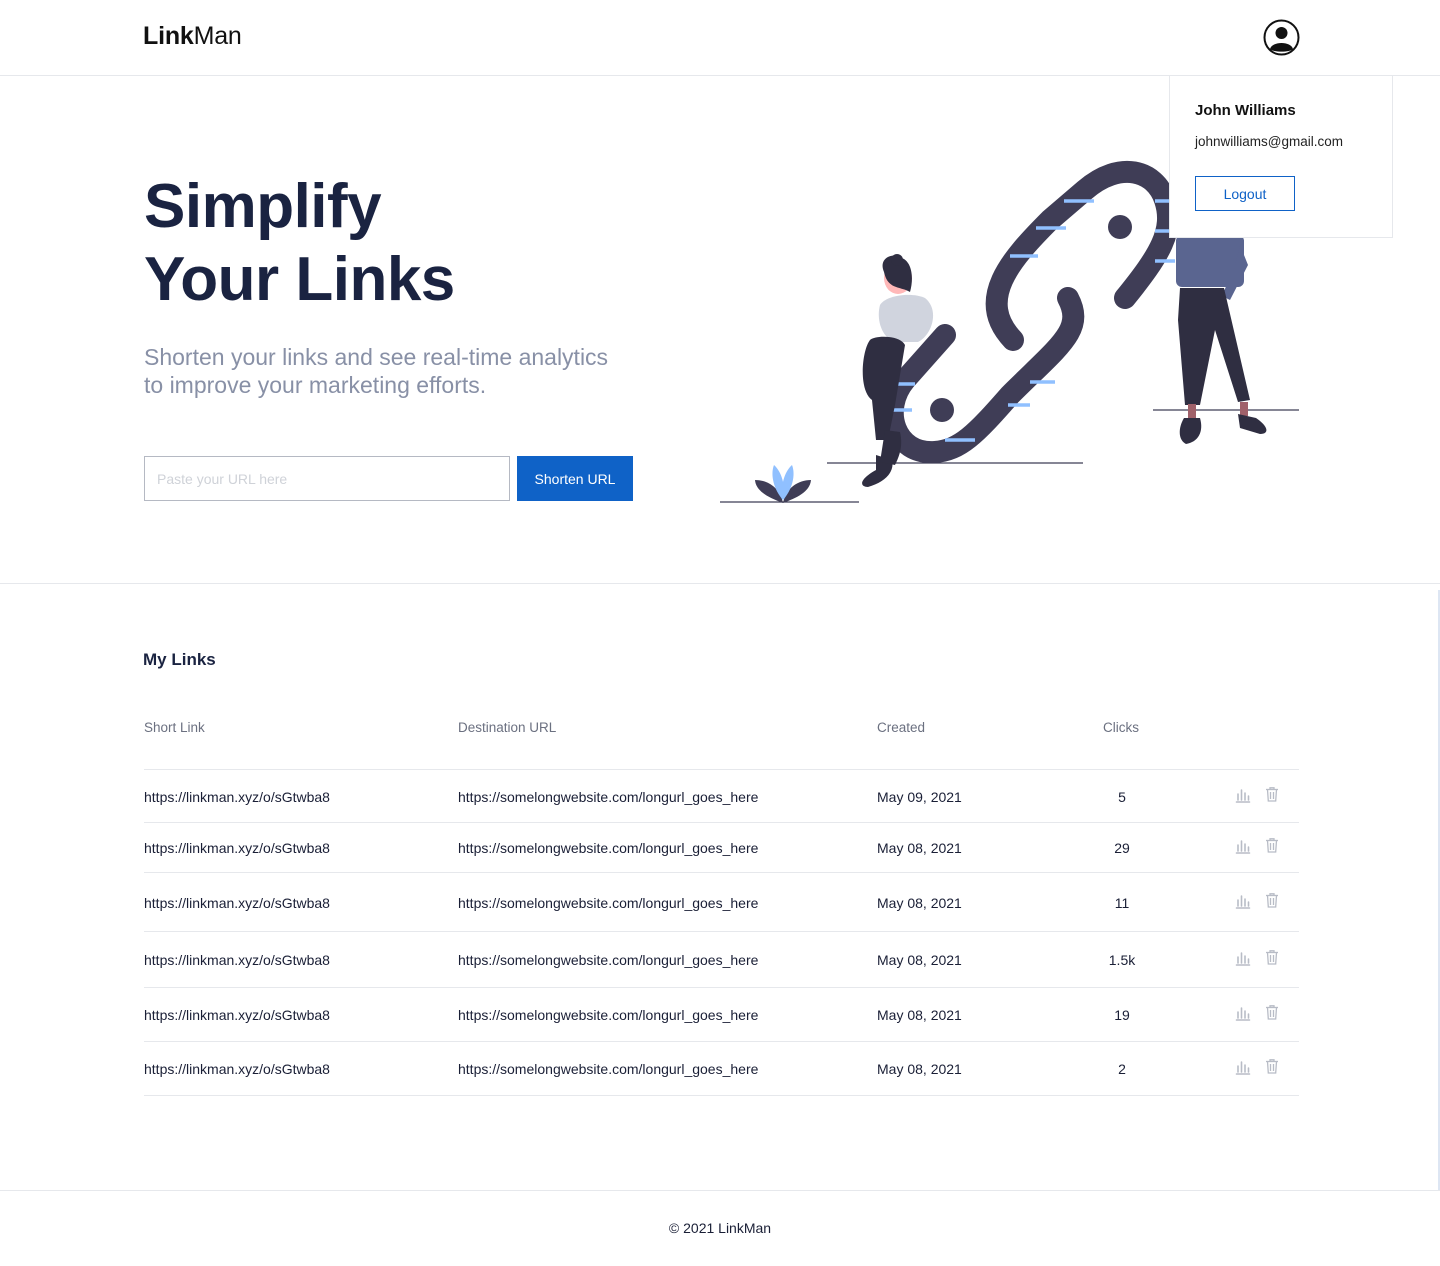  What do you see at coordinates (1245, 193) in the screenshot?
I see `logout-button: Logout` at bounding box center [1245, 193].